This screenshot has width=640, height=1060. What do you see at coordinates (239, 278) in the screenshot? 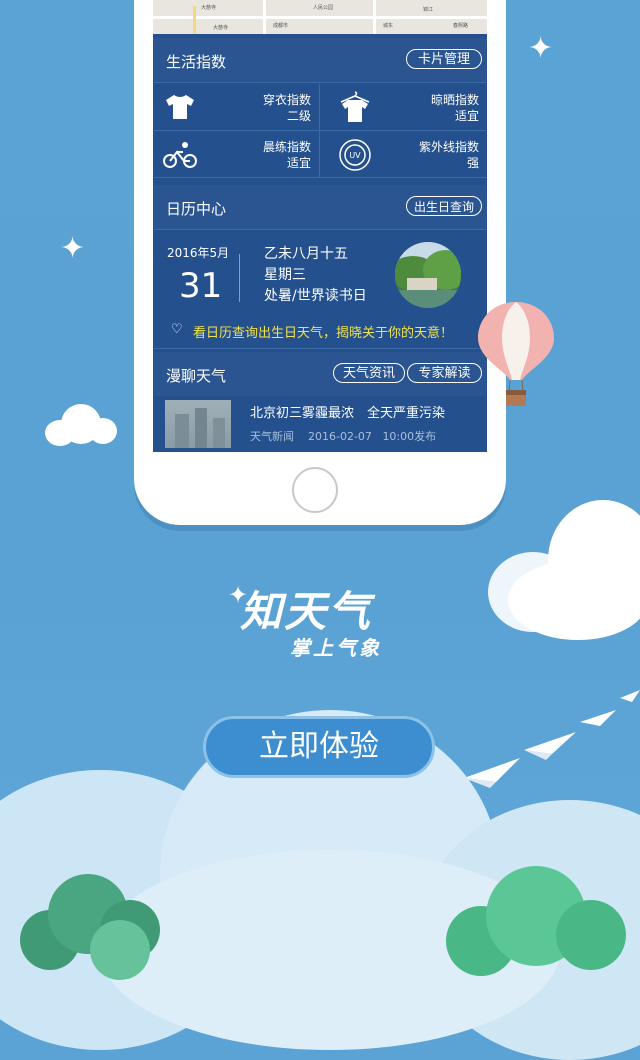
I see `divider` at bounding box center [239, 278].